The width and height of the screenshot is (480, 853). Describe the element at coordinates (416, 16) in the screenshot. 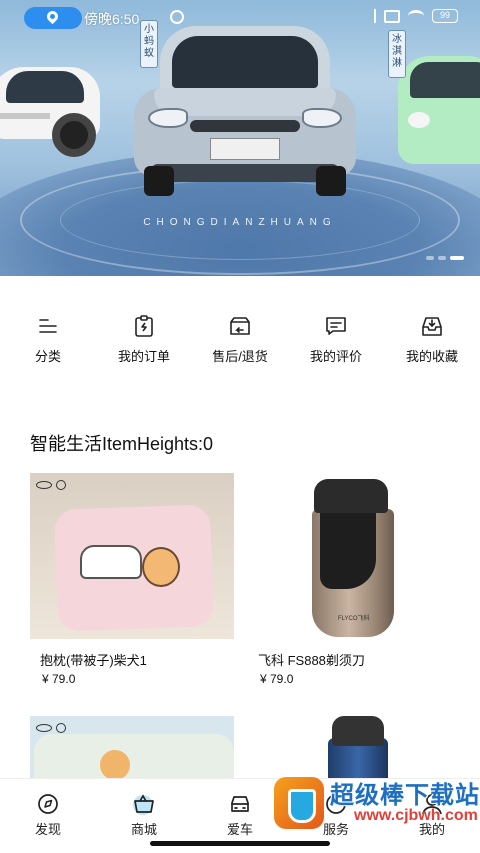

I see `wifi-icon` at that location.